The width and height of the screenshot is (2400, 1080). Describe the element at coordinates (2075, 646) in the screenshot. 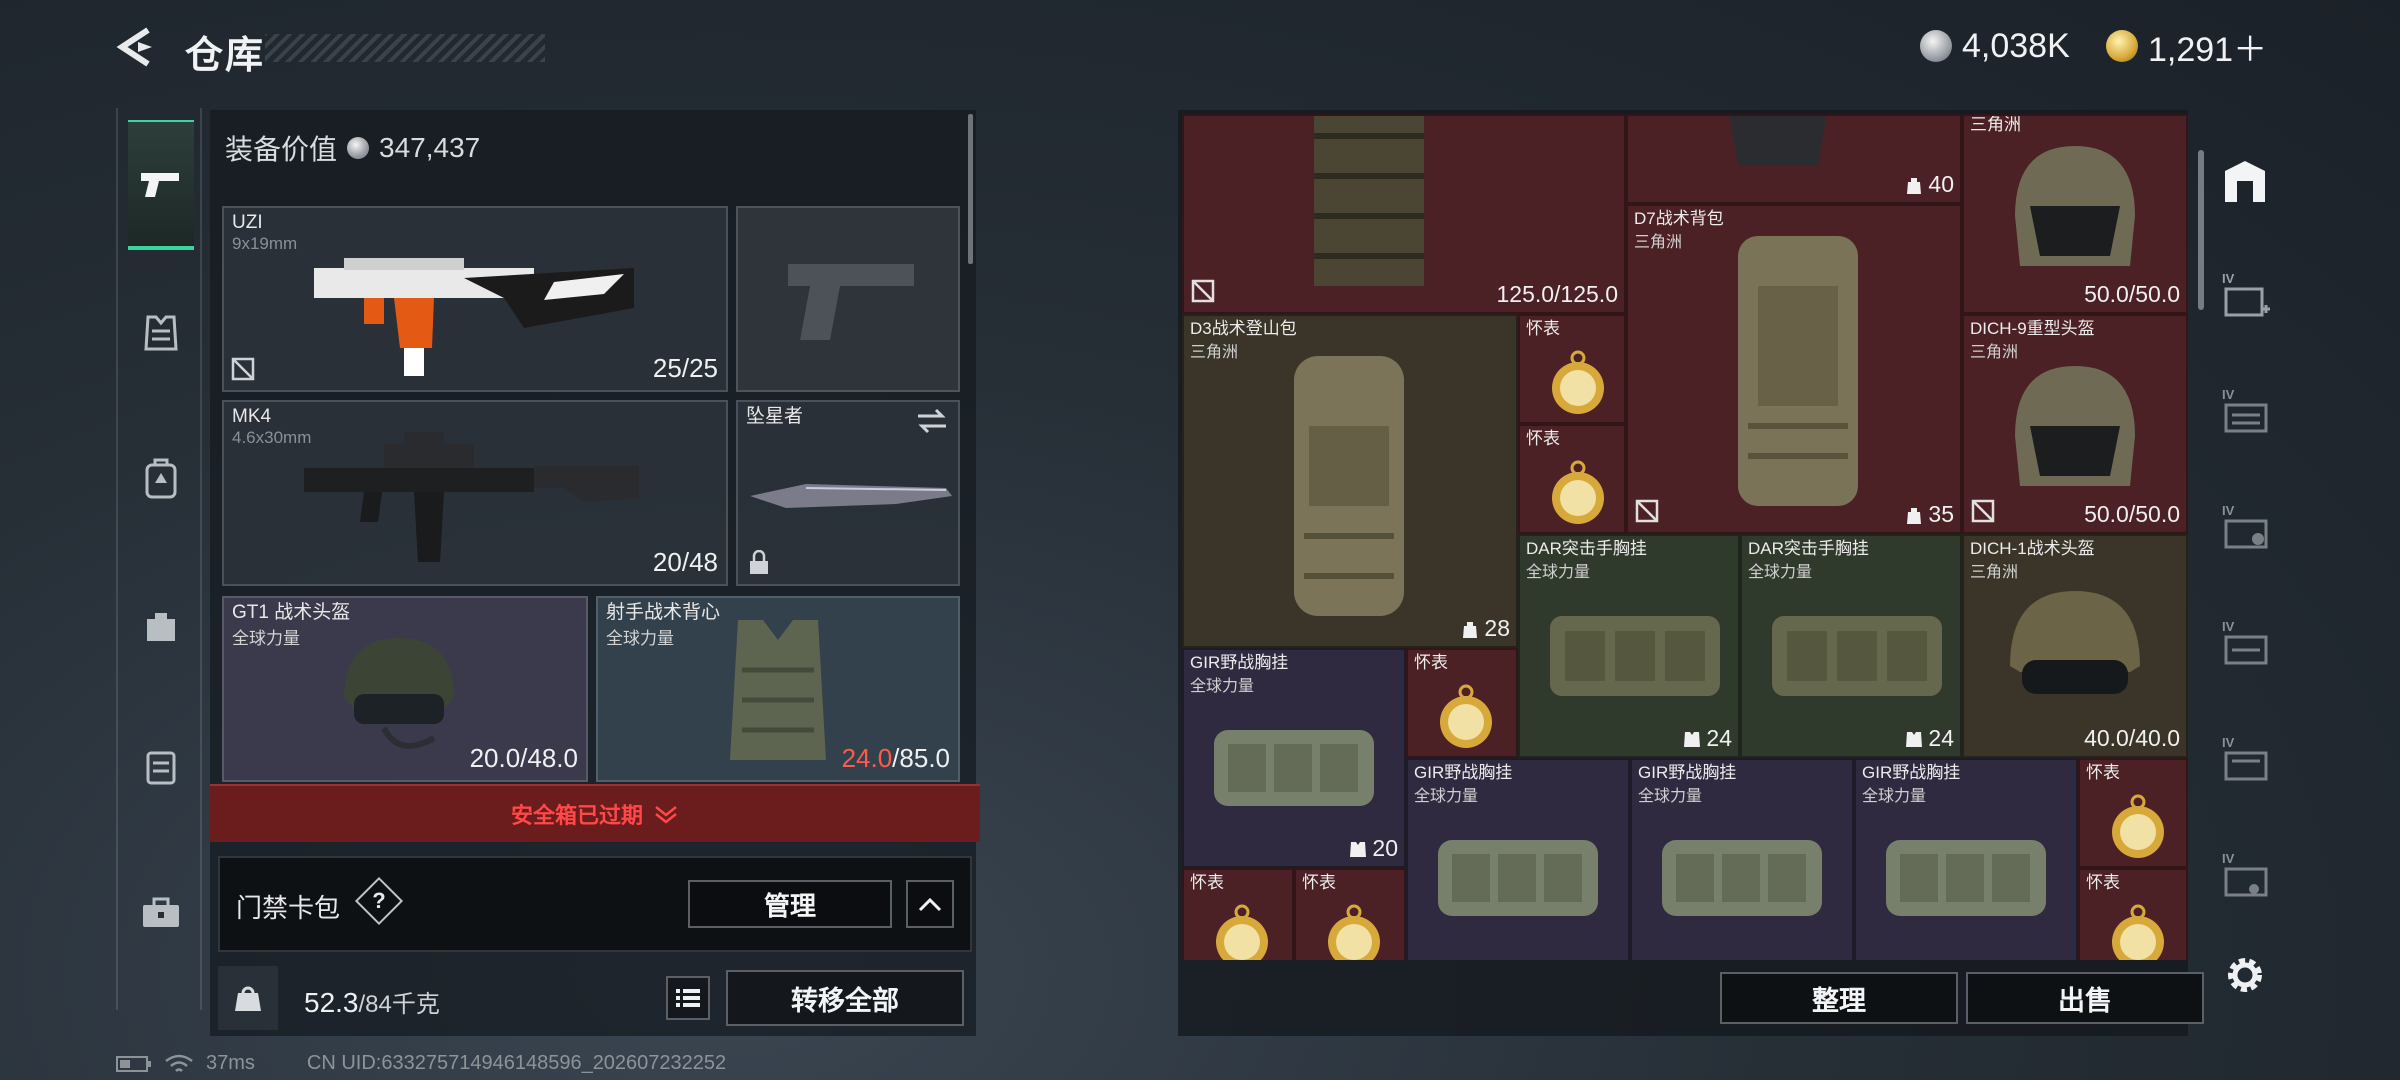

I see `stash-item: DICH-1战术头盔 三角洲 40.0/40.0` at that location.